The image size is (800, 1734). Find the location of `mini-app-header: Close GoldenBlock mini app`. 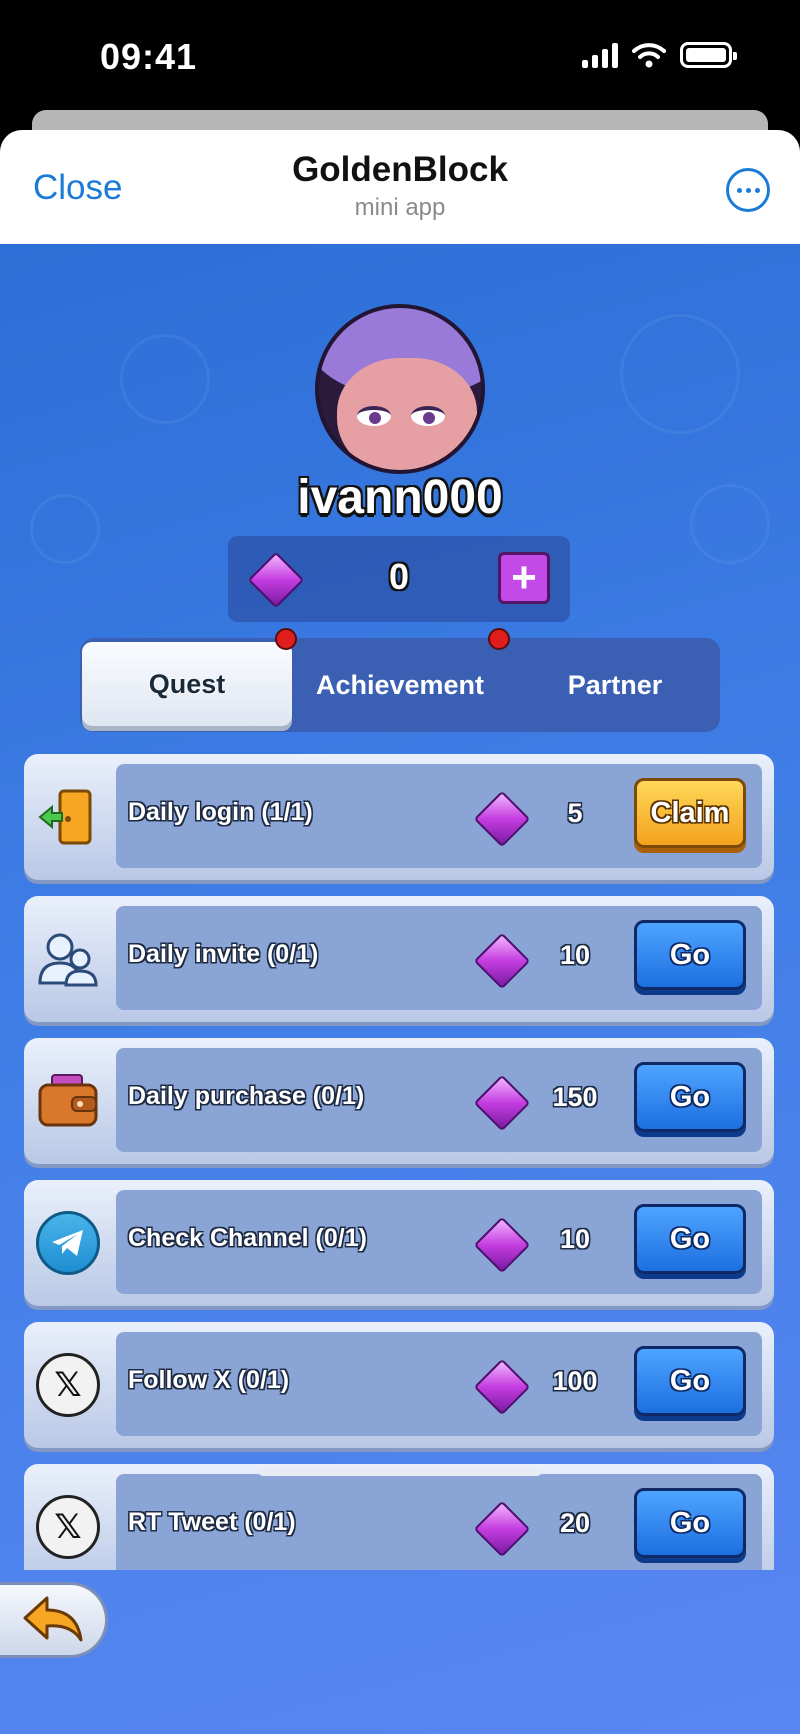

mini-app-header: Close GoldenBlock mini app is located at coordinates (400, 187).